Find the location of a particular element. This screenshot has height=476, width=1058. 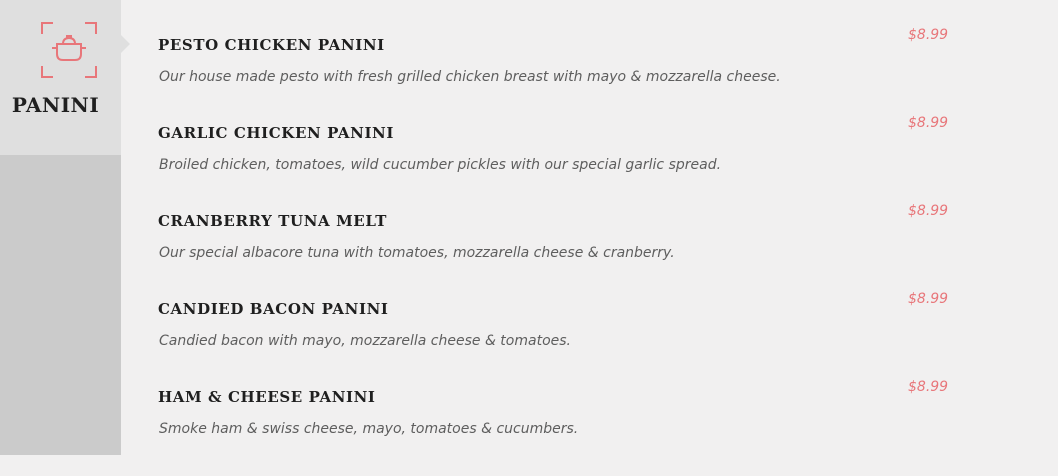

category-title: PANINI is located at coordinates (55, 105).